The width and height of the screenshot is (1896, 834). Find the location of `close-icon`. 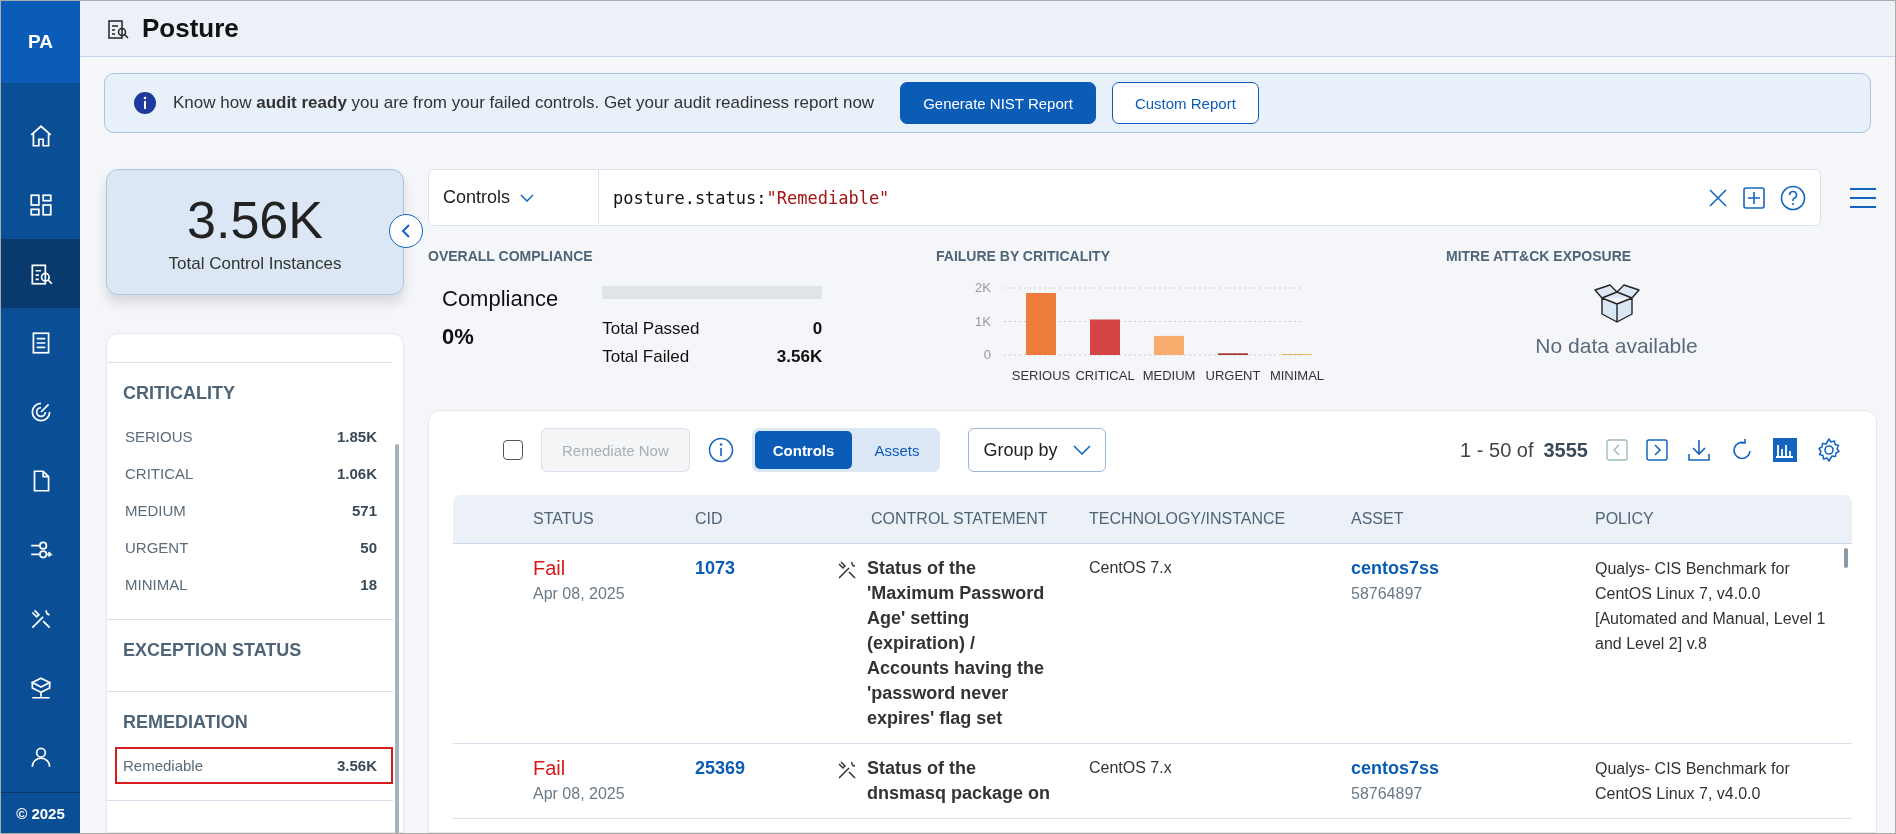

close-icon is located at coordinates (1718, 197).